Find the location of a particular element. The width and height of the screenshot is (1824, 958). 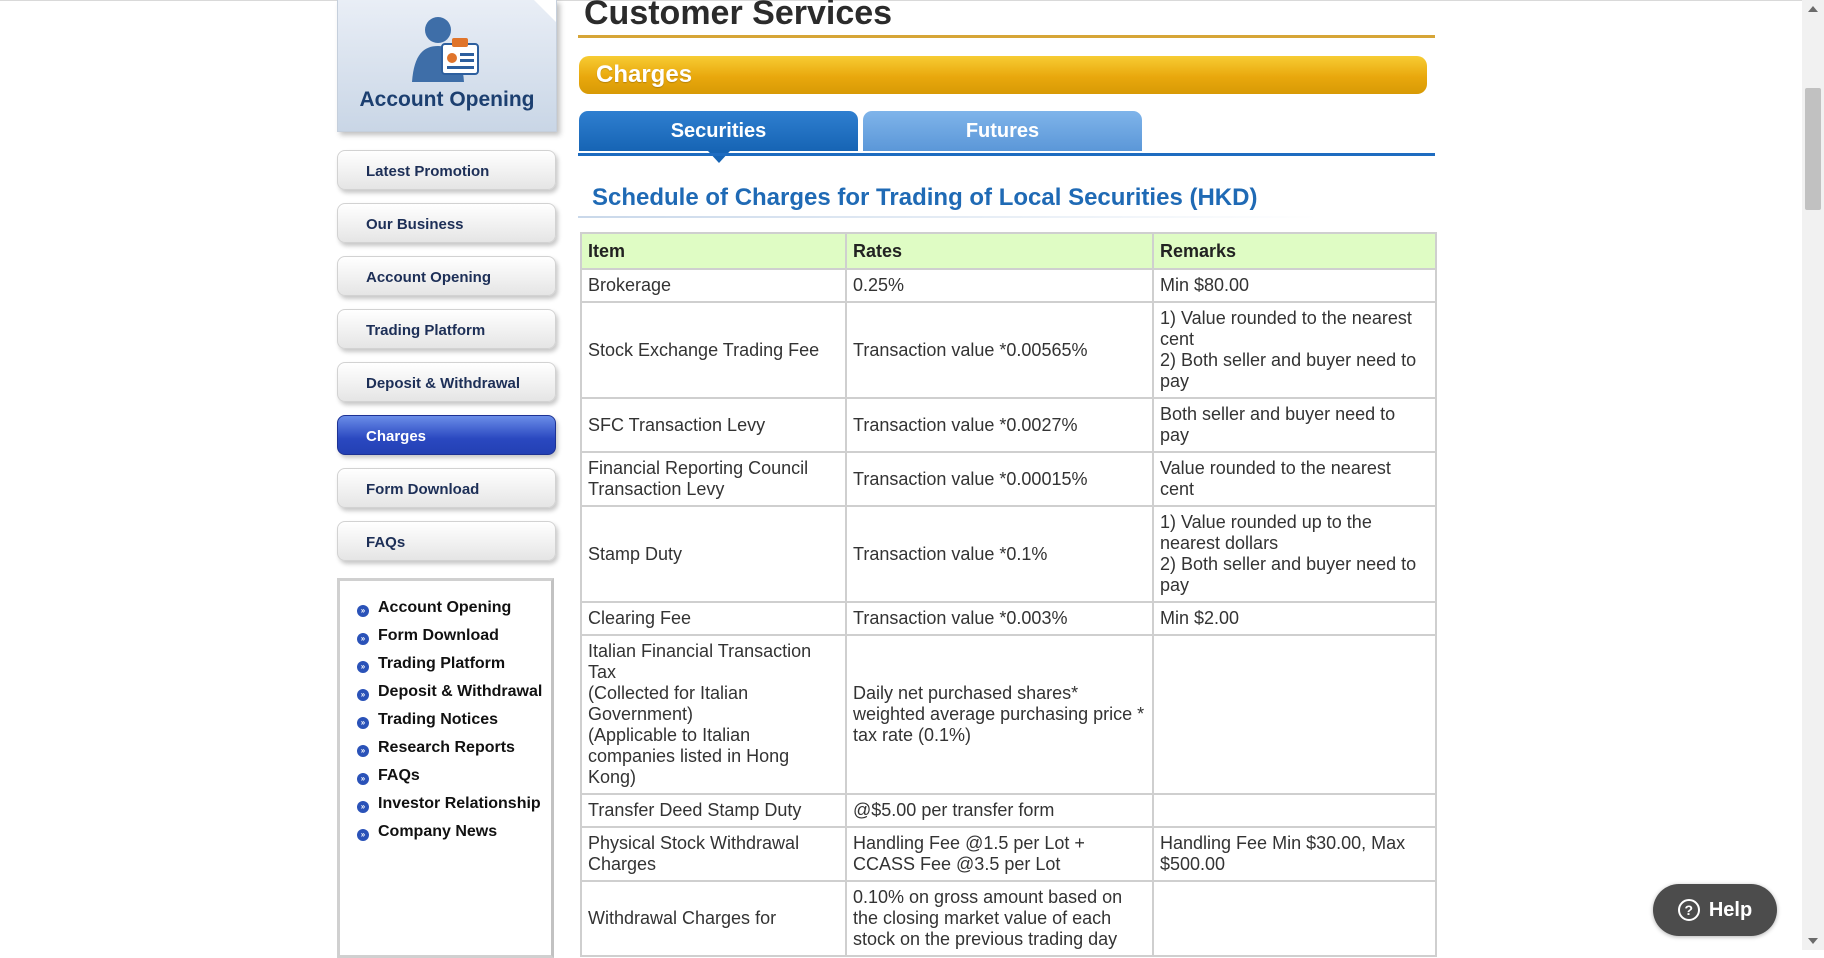

cell-item: Withdrawal Charges for is located at coordinates (713, 918).